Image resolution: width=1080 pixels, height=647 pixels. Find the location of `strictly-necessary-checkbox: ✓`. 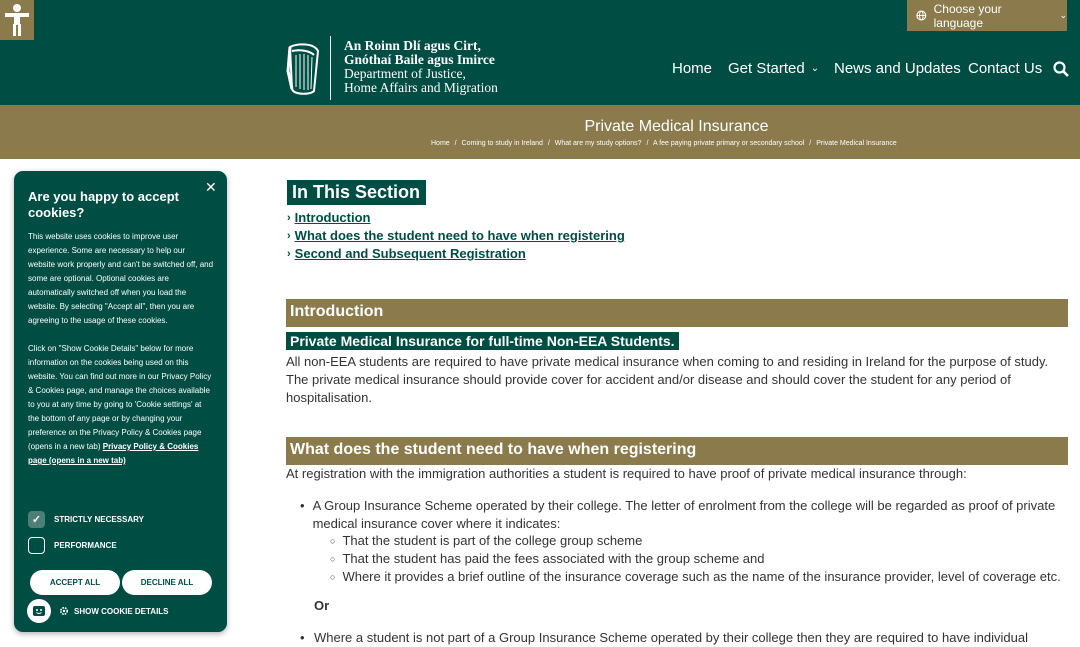

strictly-necessary-checkbox: ✓ is located at coordinates (36, 519).